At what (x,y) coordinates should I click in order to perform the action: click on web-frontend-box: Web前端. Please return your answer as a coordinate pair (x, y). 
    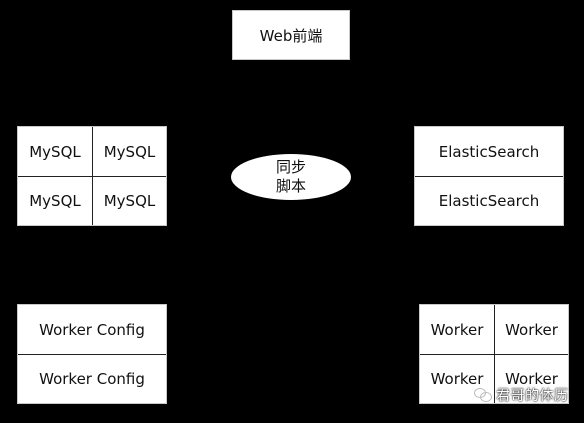
    Looking at the image, I should click on (291, 35).